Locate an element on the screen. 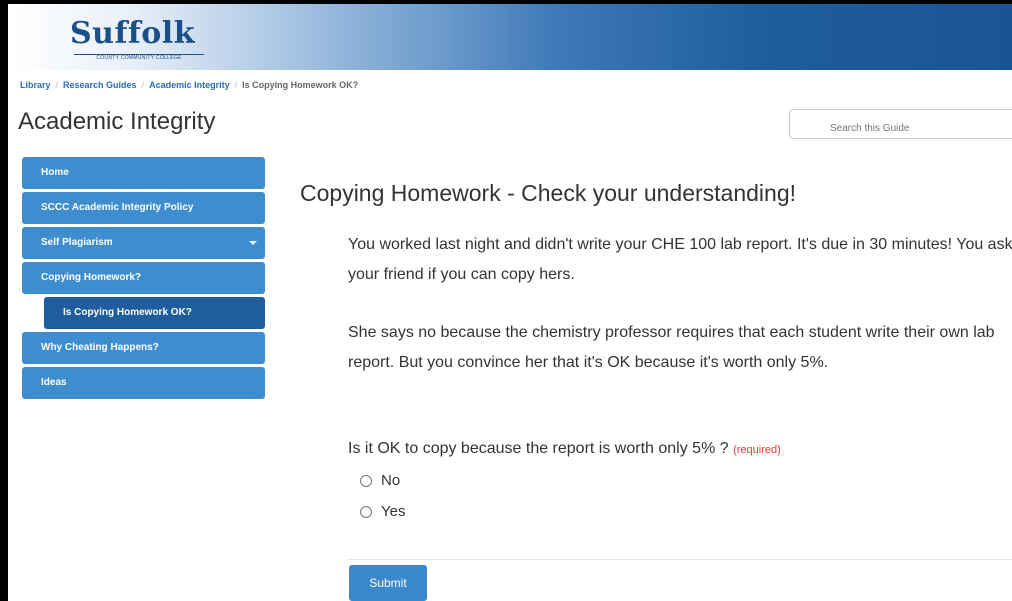 This screenshot has width=1012, height=601. breadcrumb-research-guides: Research Guides is located at coordinates (100, 85).